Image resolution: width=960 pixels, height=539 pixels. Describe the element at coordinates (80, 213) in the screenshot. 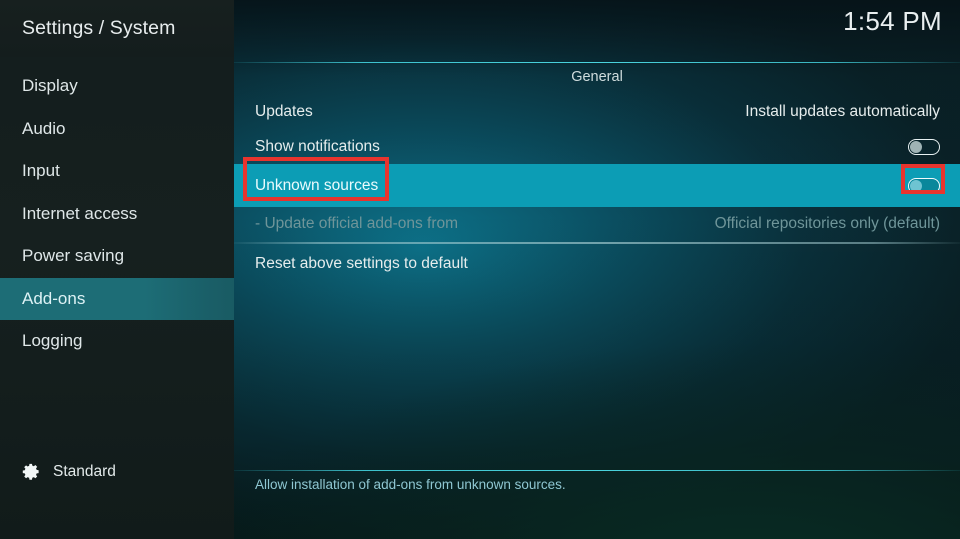

I see `sidebar-item-label: Internet access` at that location.